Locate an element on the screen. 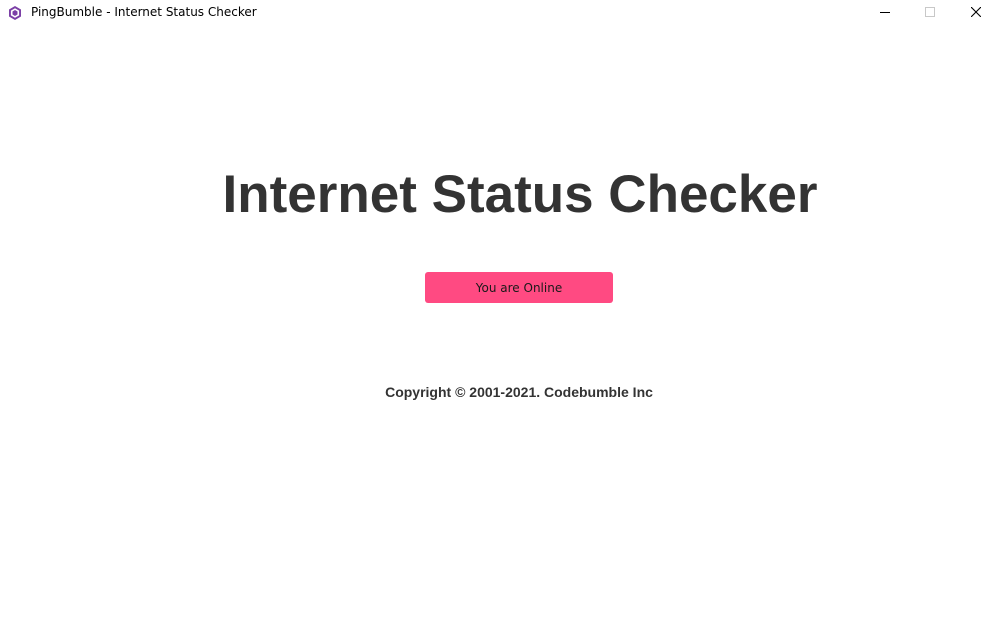 The image size is (998, 625). window-titlebar: PingBumble - Internet Status Checker is located at coordinates (499, 13).